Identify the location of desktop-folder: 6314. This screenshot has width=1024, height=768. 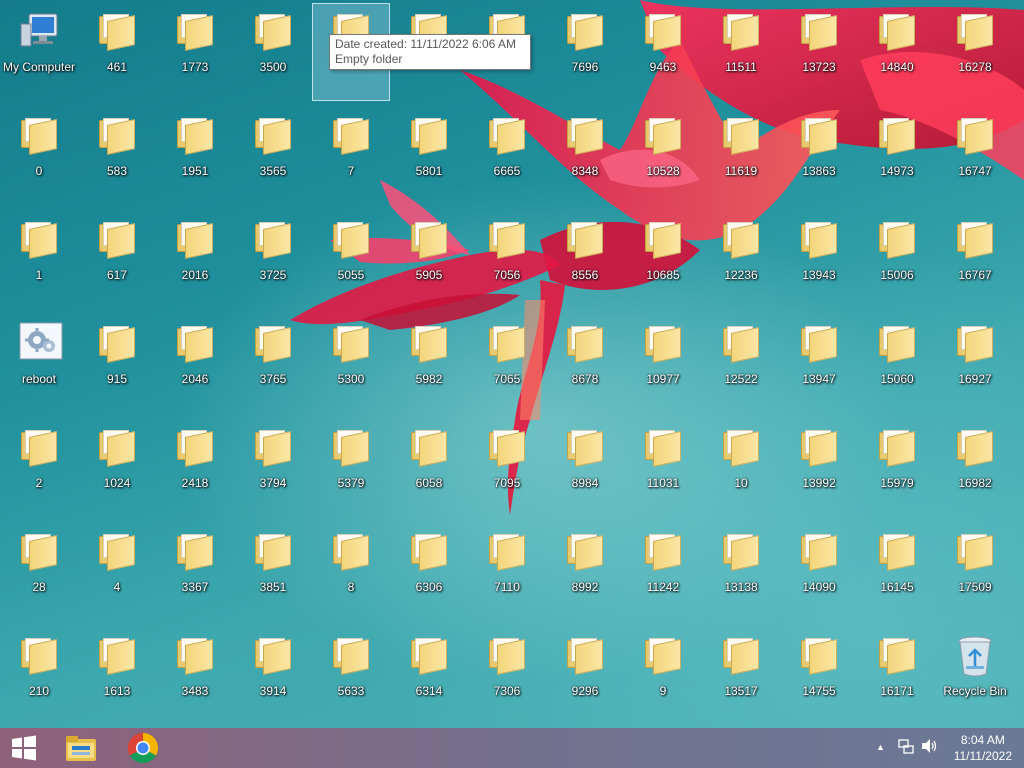
(429, 676).